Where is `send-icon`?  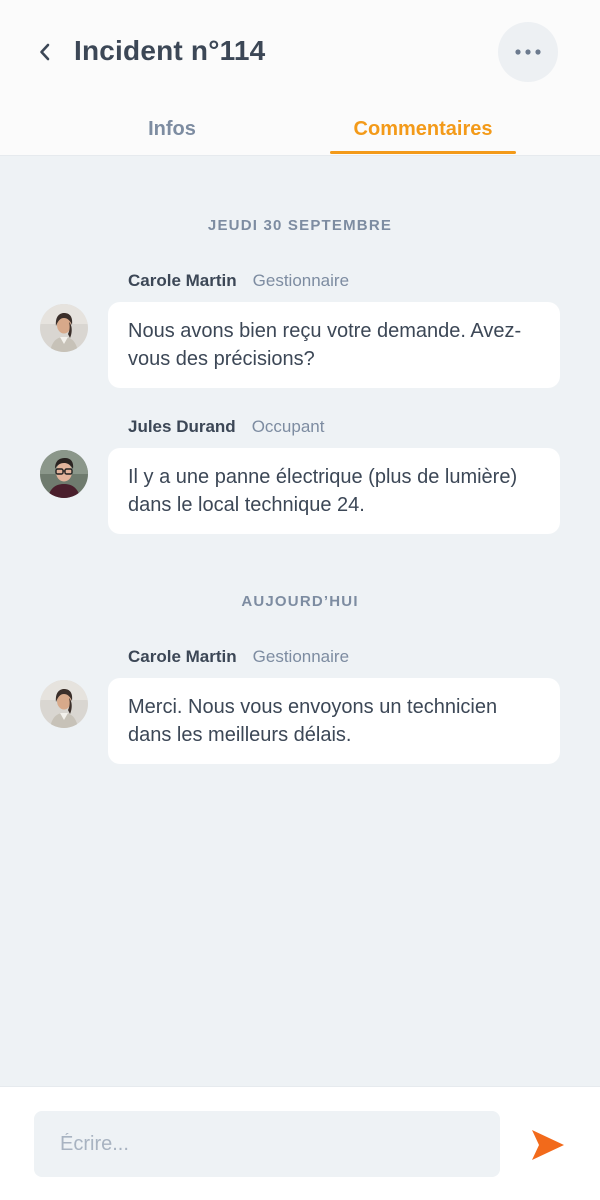 send-icon is located at coordinates (548, 1145).